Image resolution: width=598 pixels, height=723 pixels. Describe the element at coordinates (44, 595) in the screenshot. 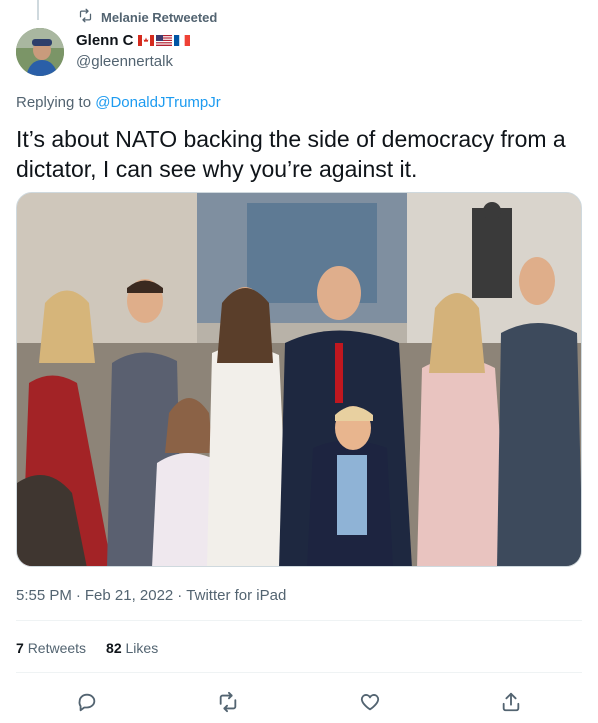

I see `tweet-time: 5:55 PM` at that location.